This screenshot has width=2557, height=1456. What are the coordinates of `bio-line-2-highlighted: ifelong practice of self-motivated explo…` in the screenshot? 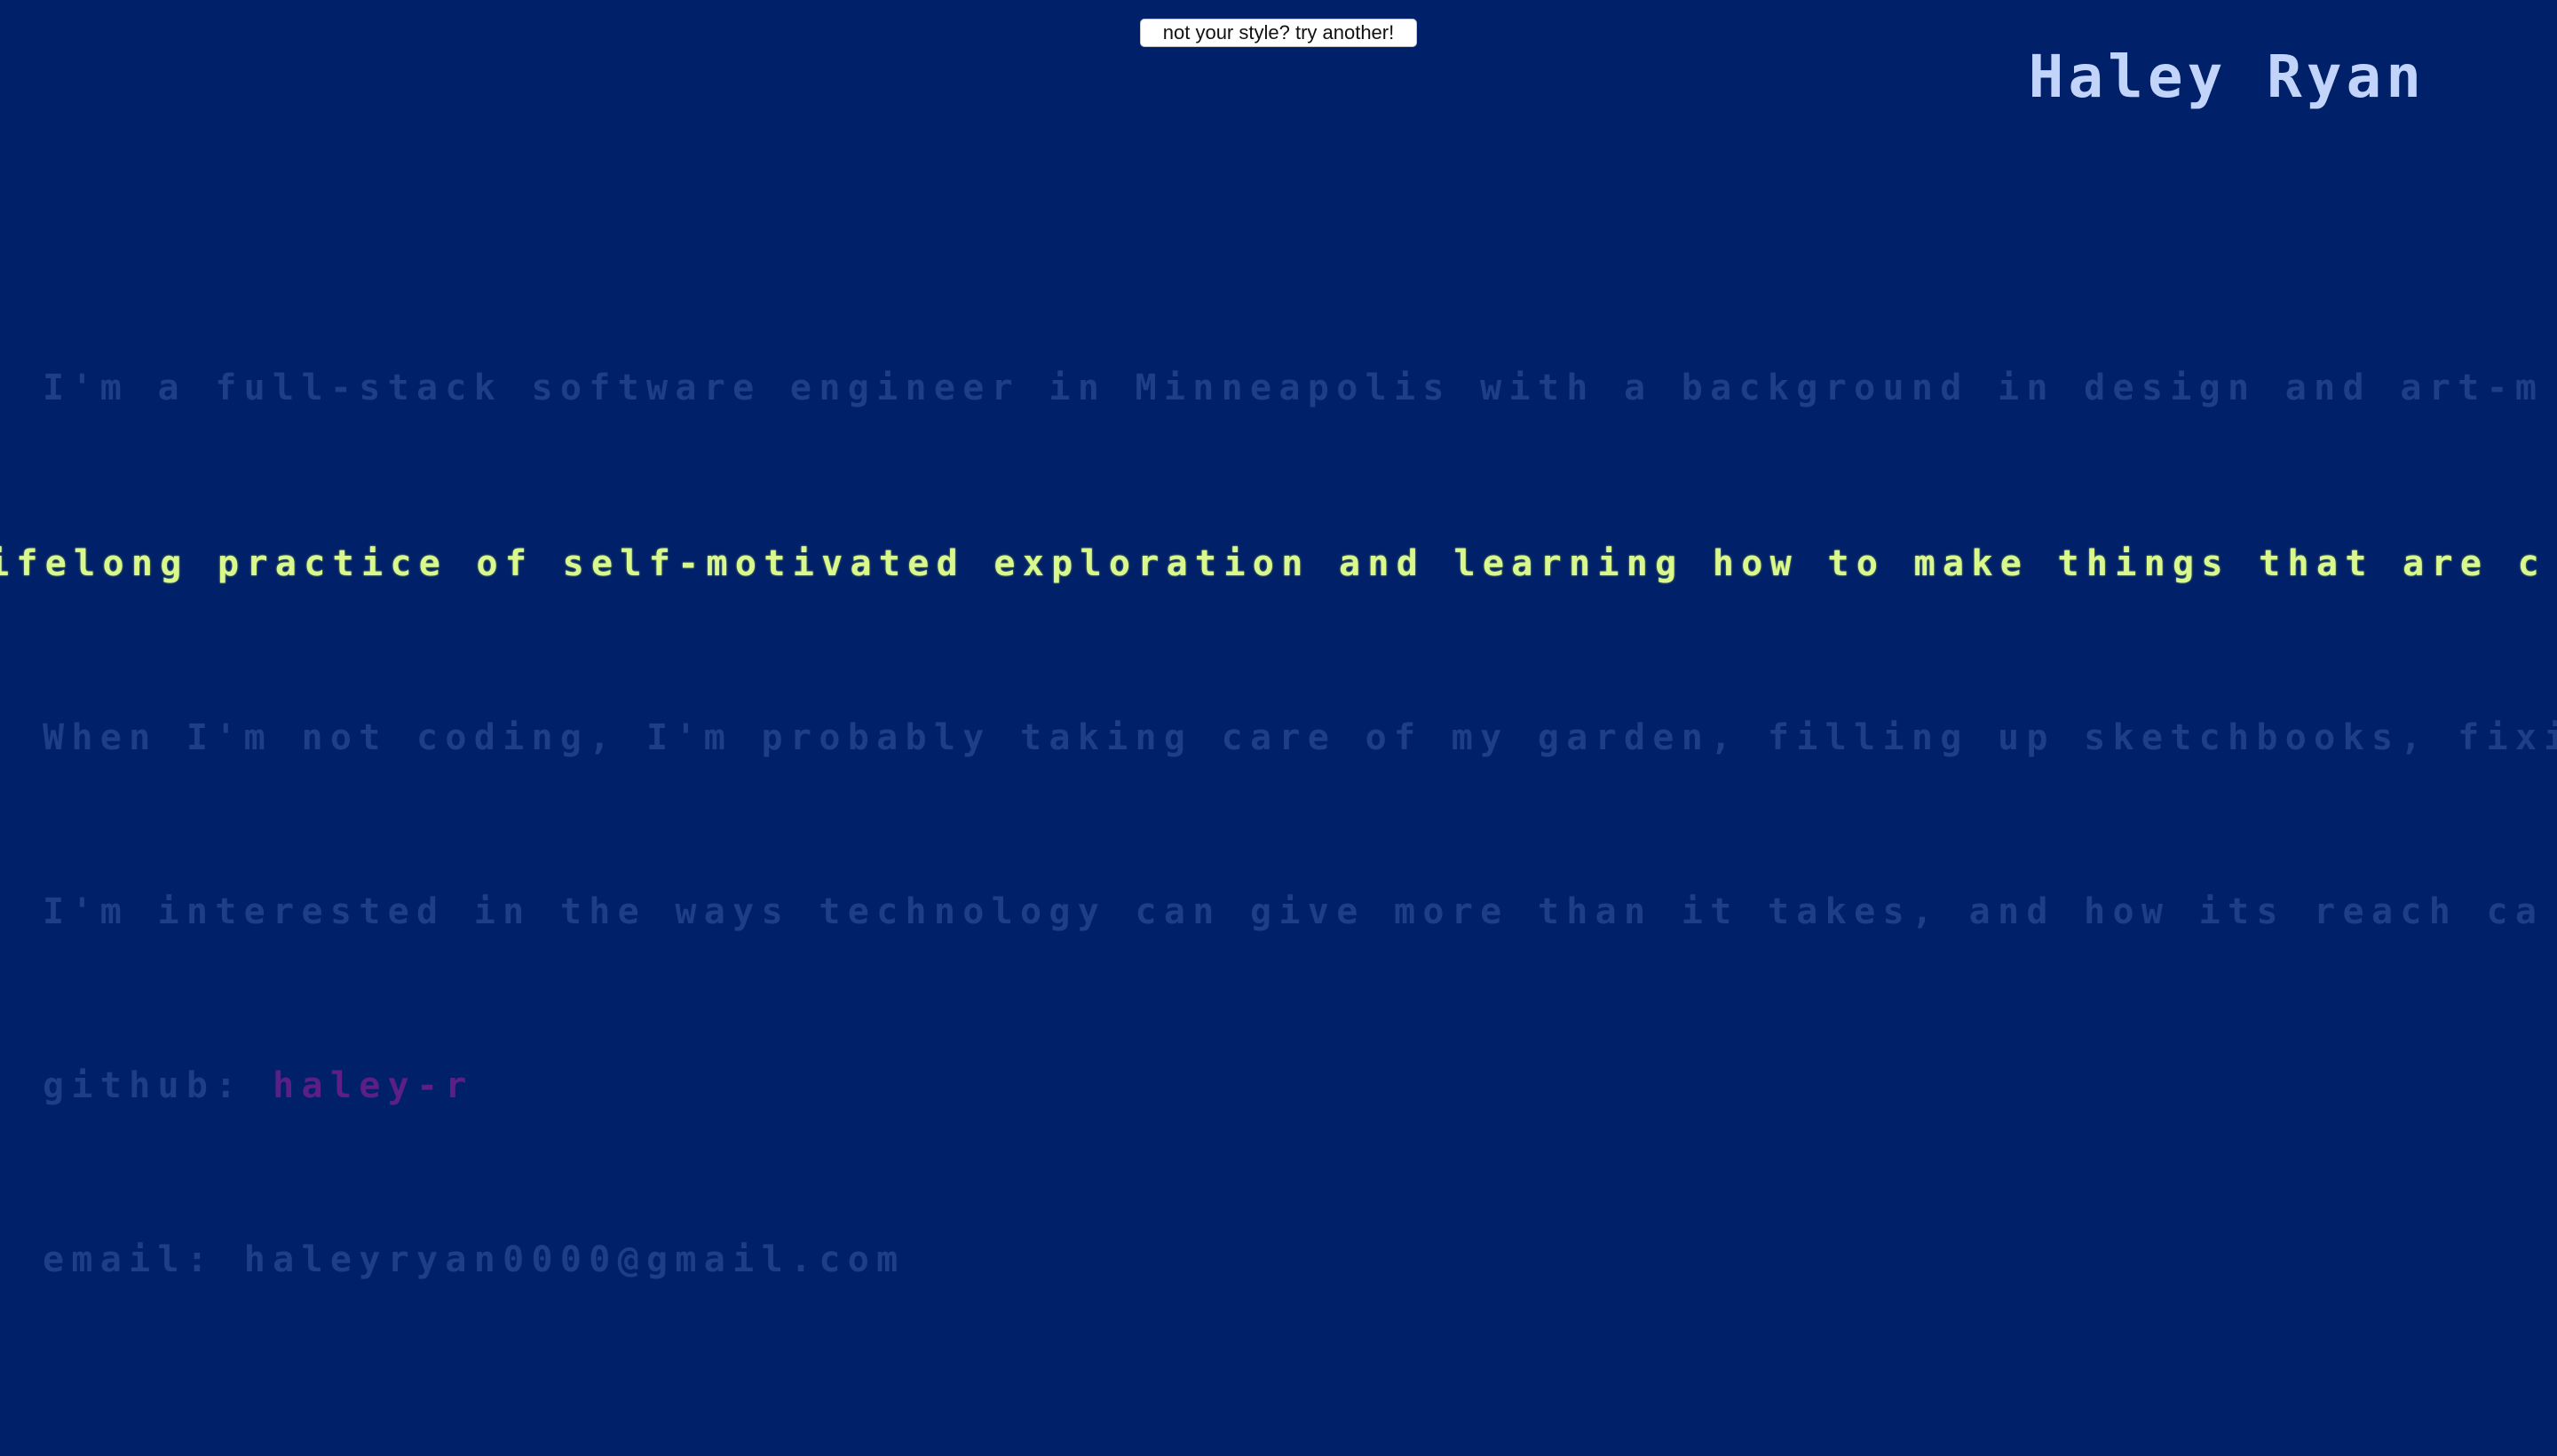 It's located at (1273, 563).